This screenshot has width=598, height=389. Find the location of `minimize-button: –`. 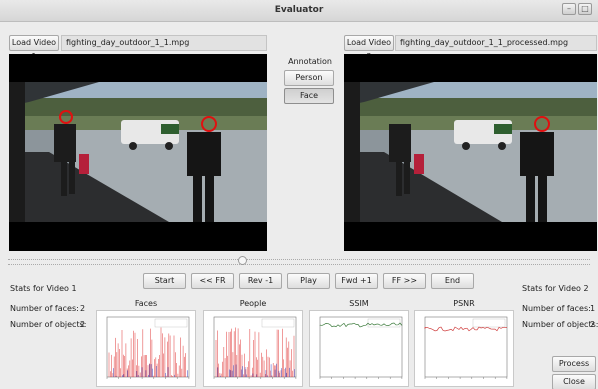

minimize-button: – is located at coordinates (569, 9).